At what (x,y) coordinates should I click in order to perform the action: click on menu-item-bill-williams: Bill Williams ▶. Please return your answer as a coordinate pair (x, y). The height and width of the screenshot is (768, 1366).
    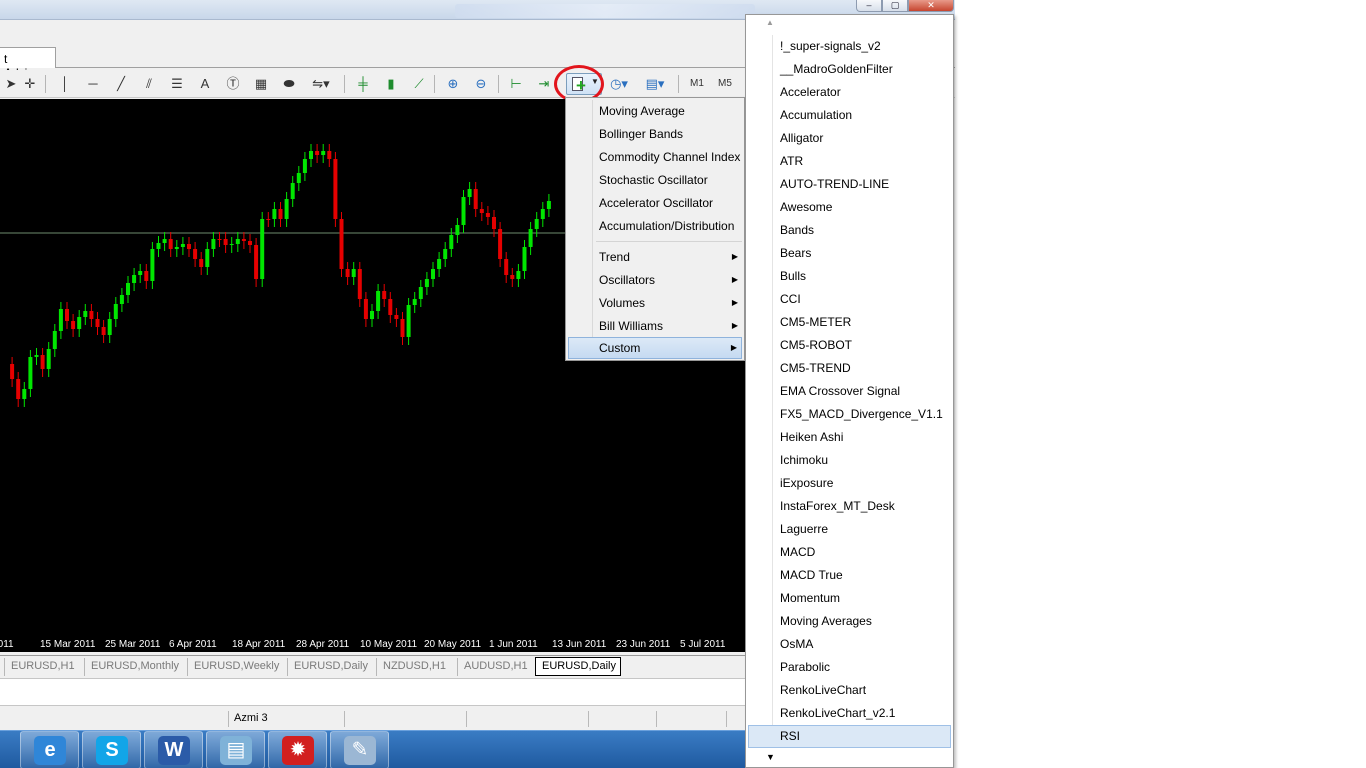
    Looking at the image, I should click on (655, 326).